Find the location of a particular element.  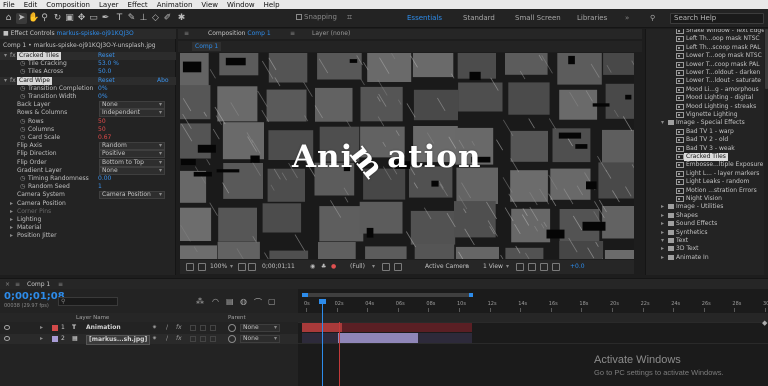

workspace-small-screen: Small Screen is located at coordinates (538, 18).